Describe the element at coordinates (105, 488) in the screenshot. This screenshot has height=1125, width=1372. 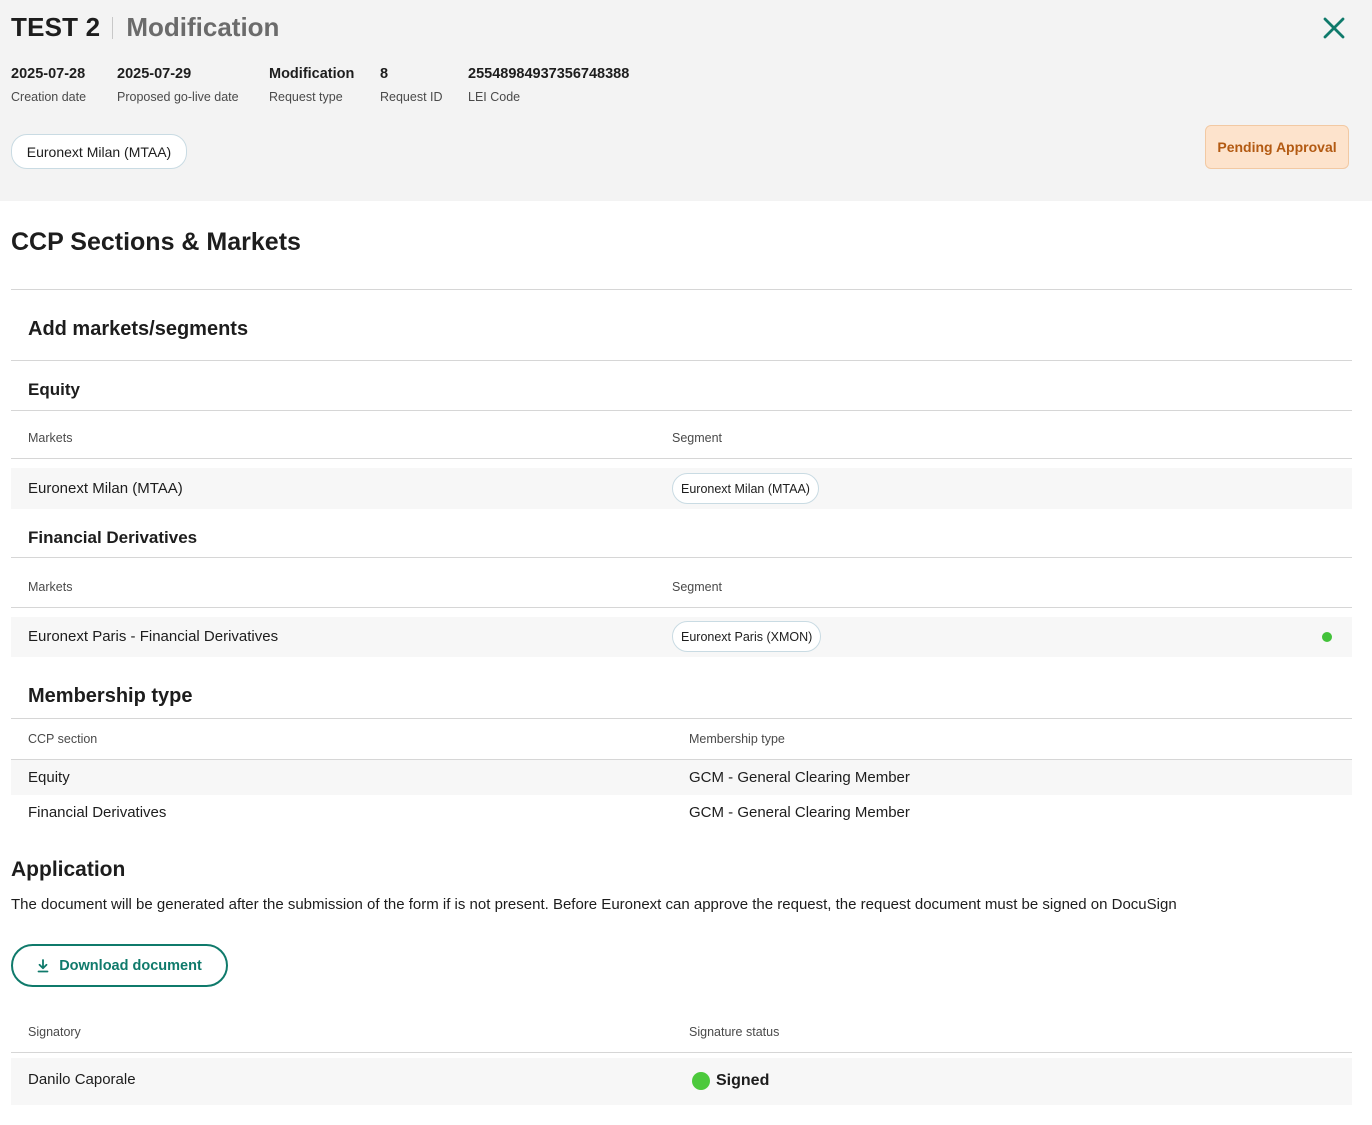
I see `market-name: Euronext Milan (MTAA)` at that location.